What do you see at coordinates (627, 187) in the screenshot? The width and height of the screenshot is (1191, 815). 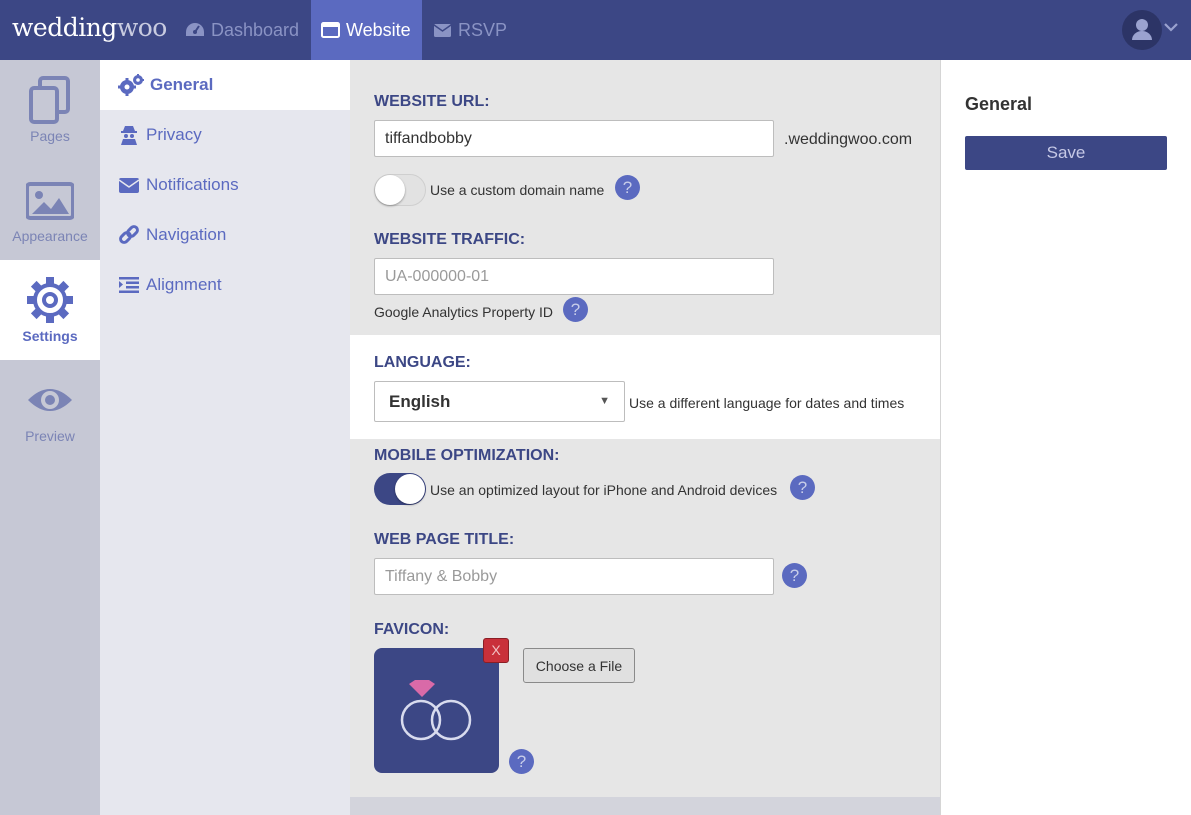 I see `custom-domain-help-button: ?` at bounding box center [627, 187].